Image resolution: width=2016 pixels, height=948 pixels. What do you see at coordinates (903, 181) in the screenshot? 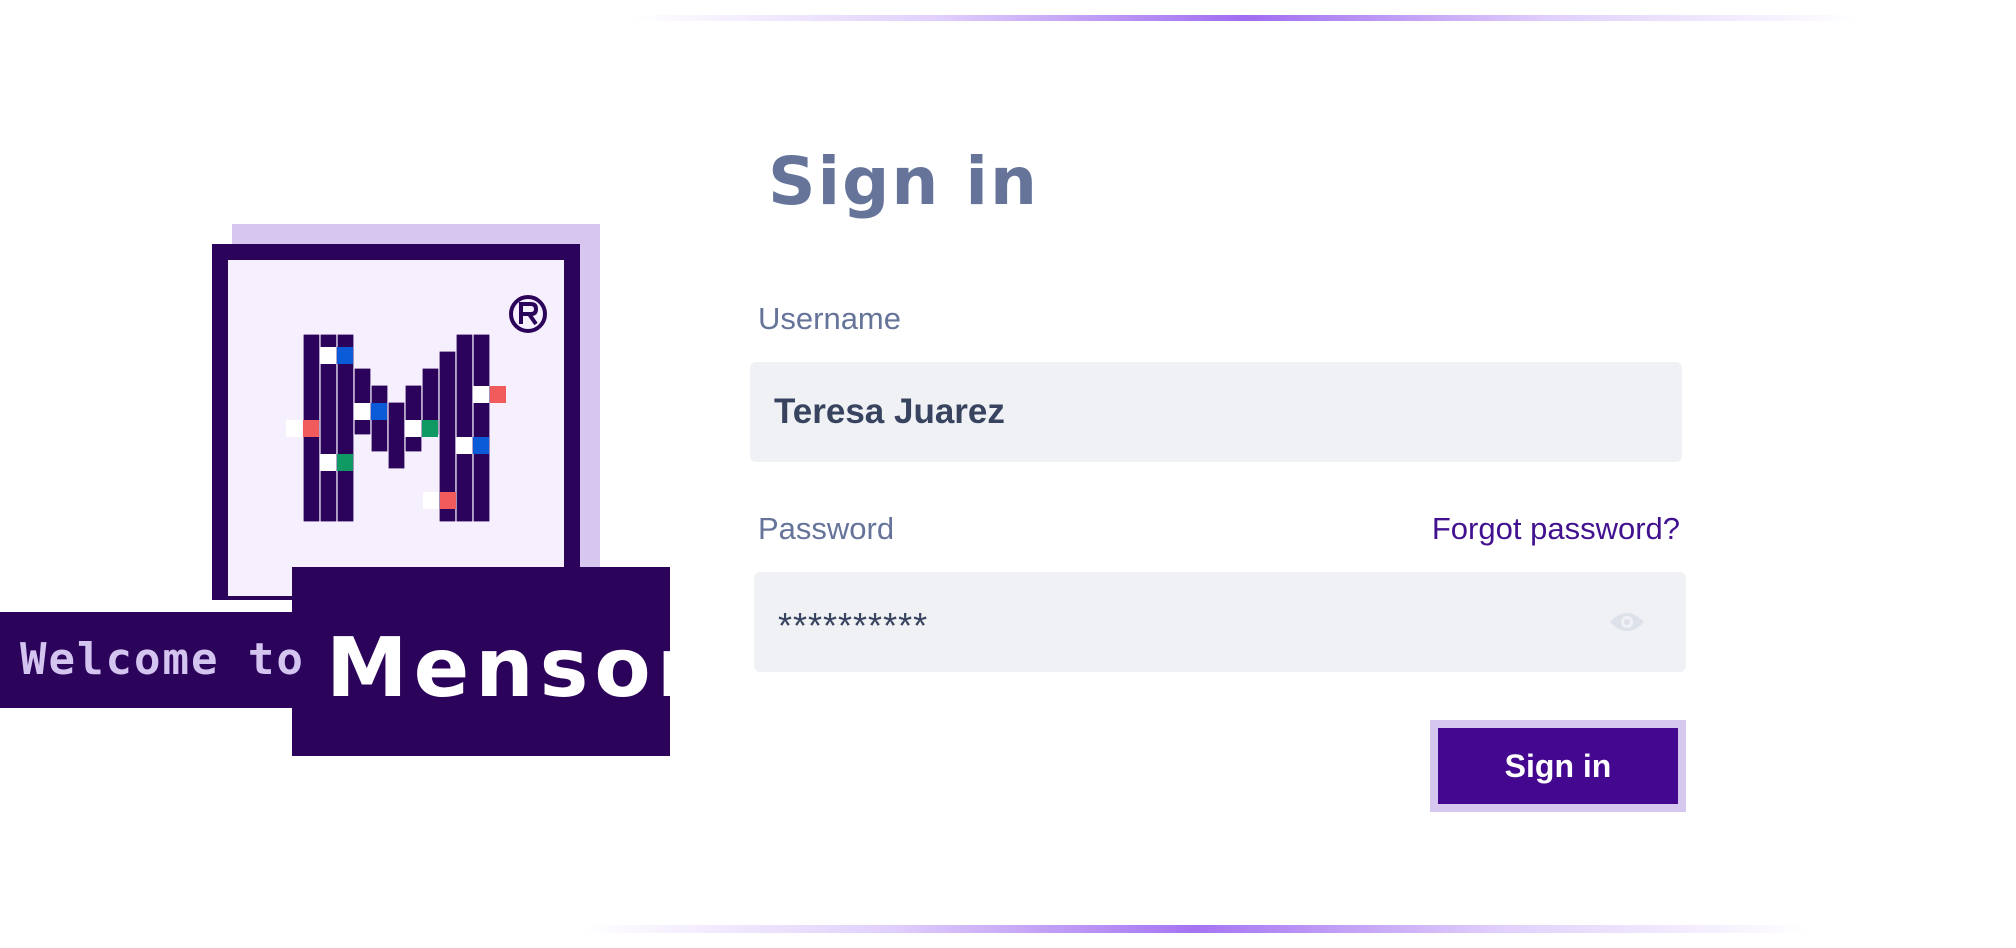
I see `page-title: Sign in` at bounding box center [903, 181].